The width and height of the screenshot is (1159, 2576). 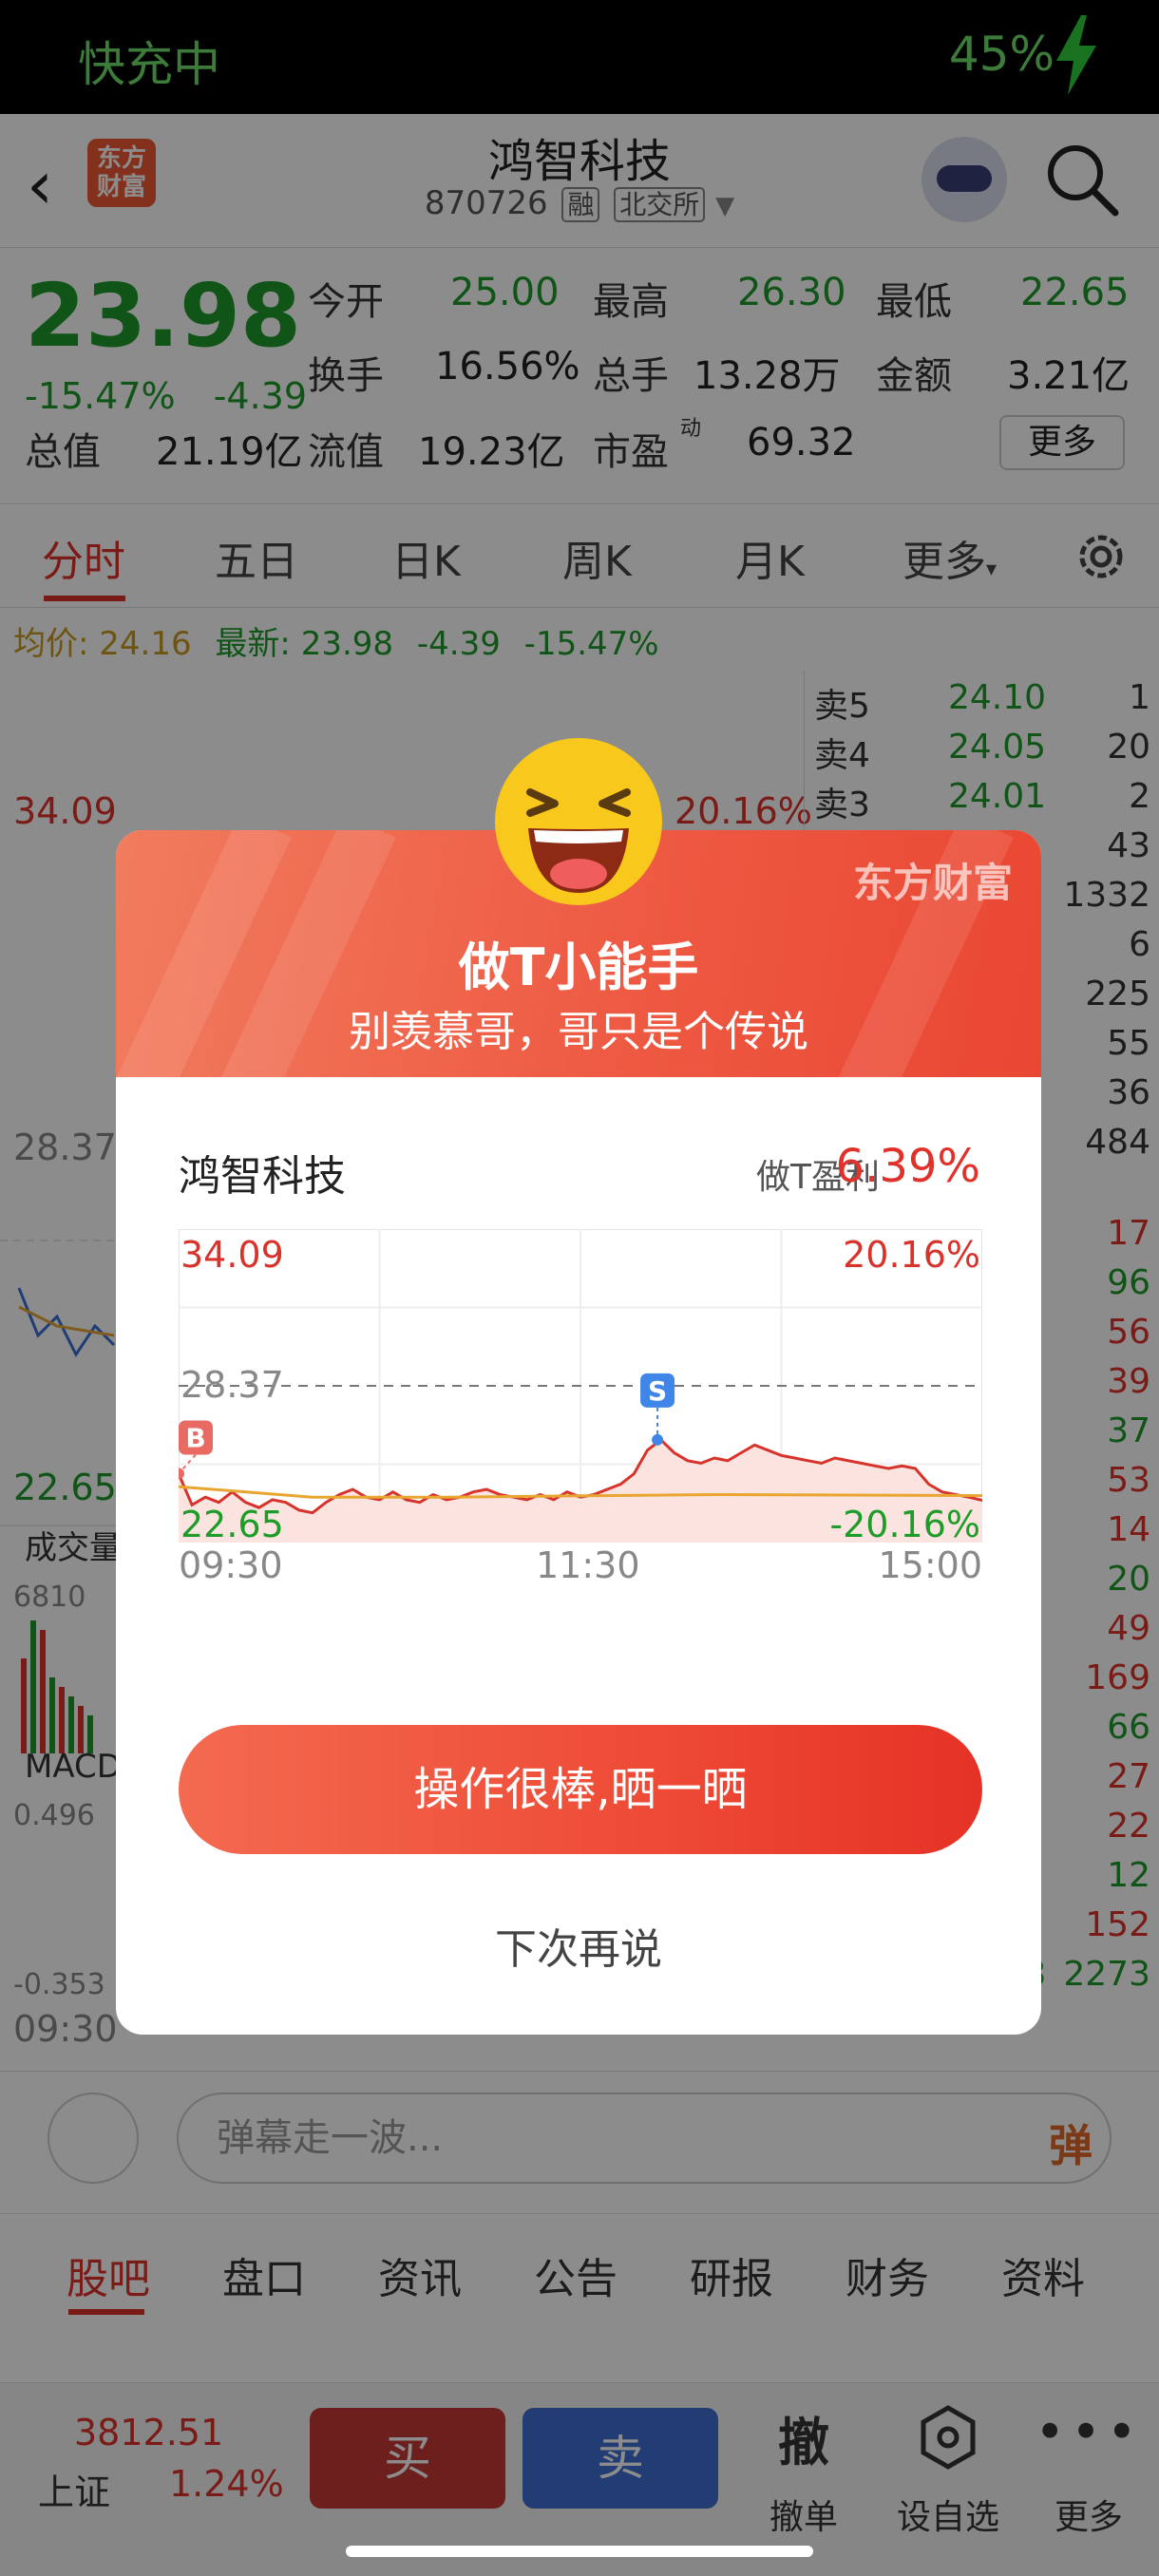 I want to click on mini-intraday-chart: 34.09 28.37 22.65 20.16% -20.16% B S, so click(x=578, y=1386).